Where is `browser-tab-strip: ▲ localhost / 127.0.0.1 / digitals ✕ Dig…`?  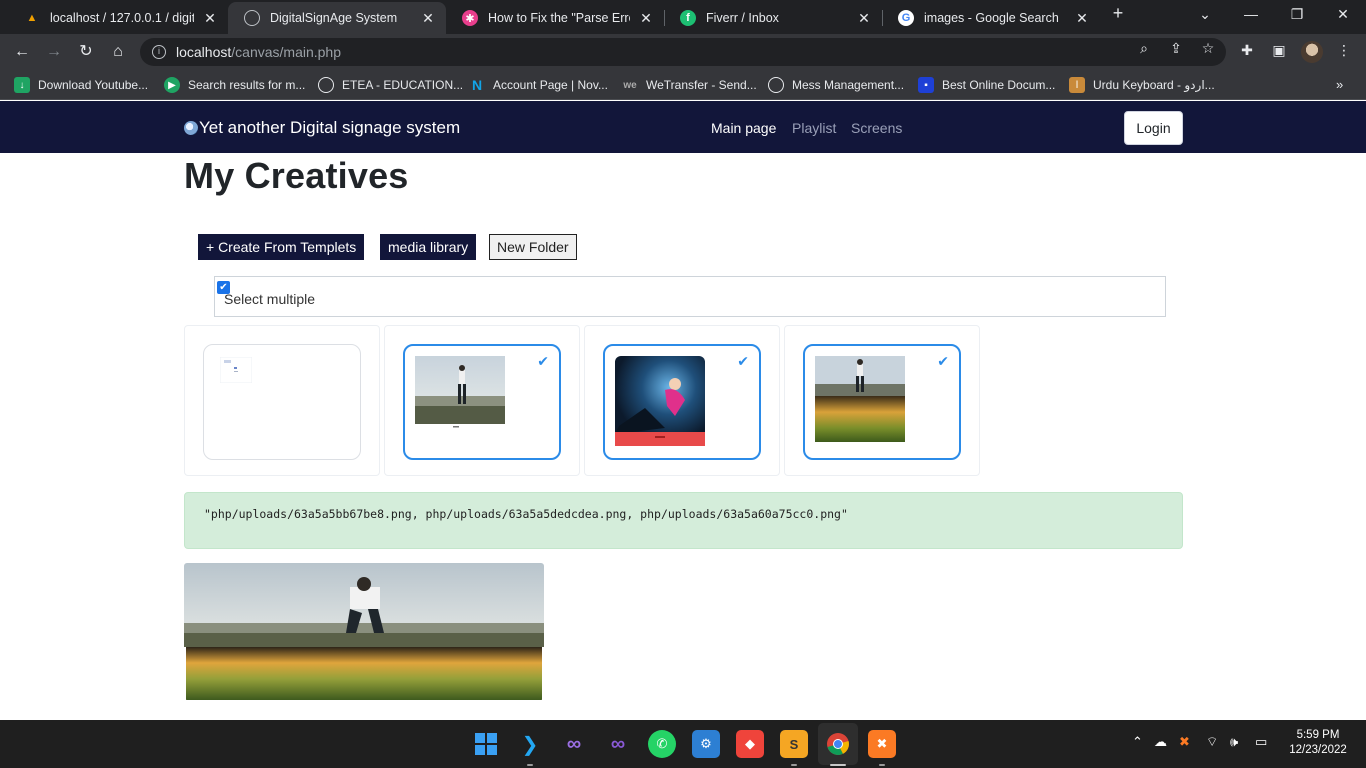 browser-tab-strip: ▲ localhost / 127.0.0.1 / digitals ✕ Dig… is located at coordinates (683, 17).